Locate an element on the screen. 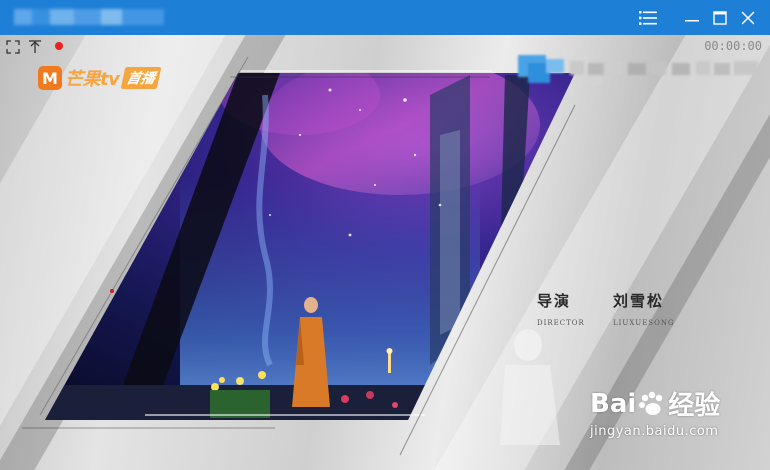  pin-top-button is located at coordinates (35, 47).